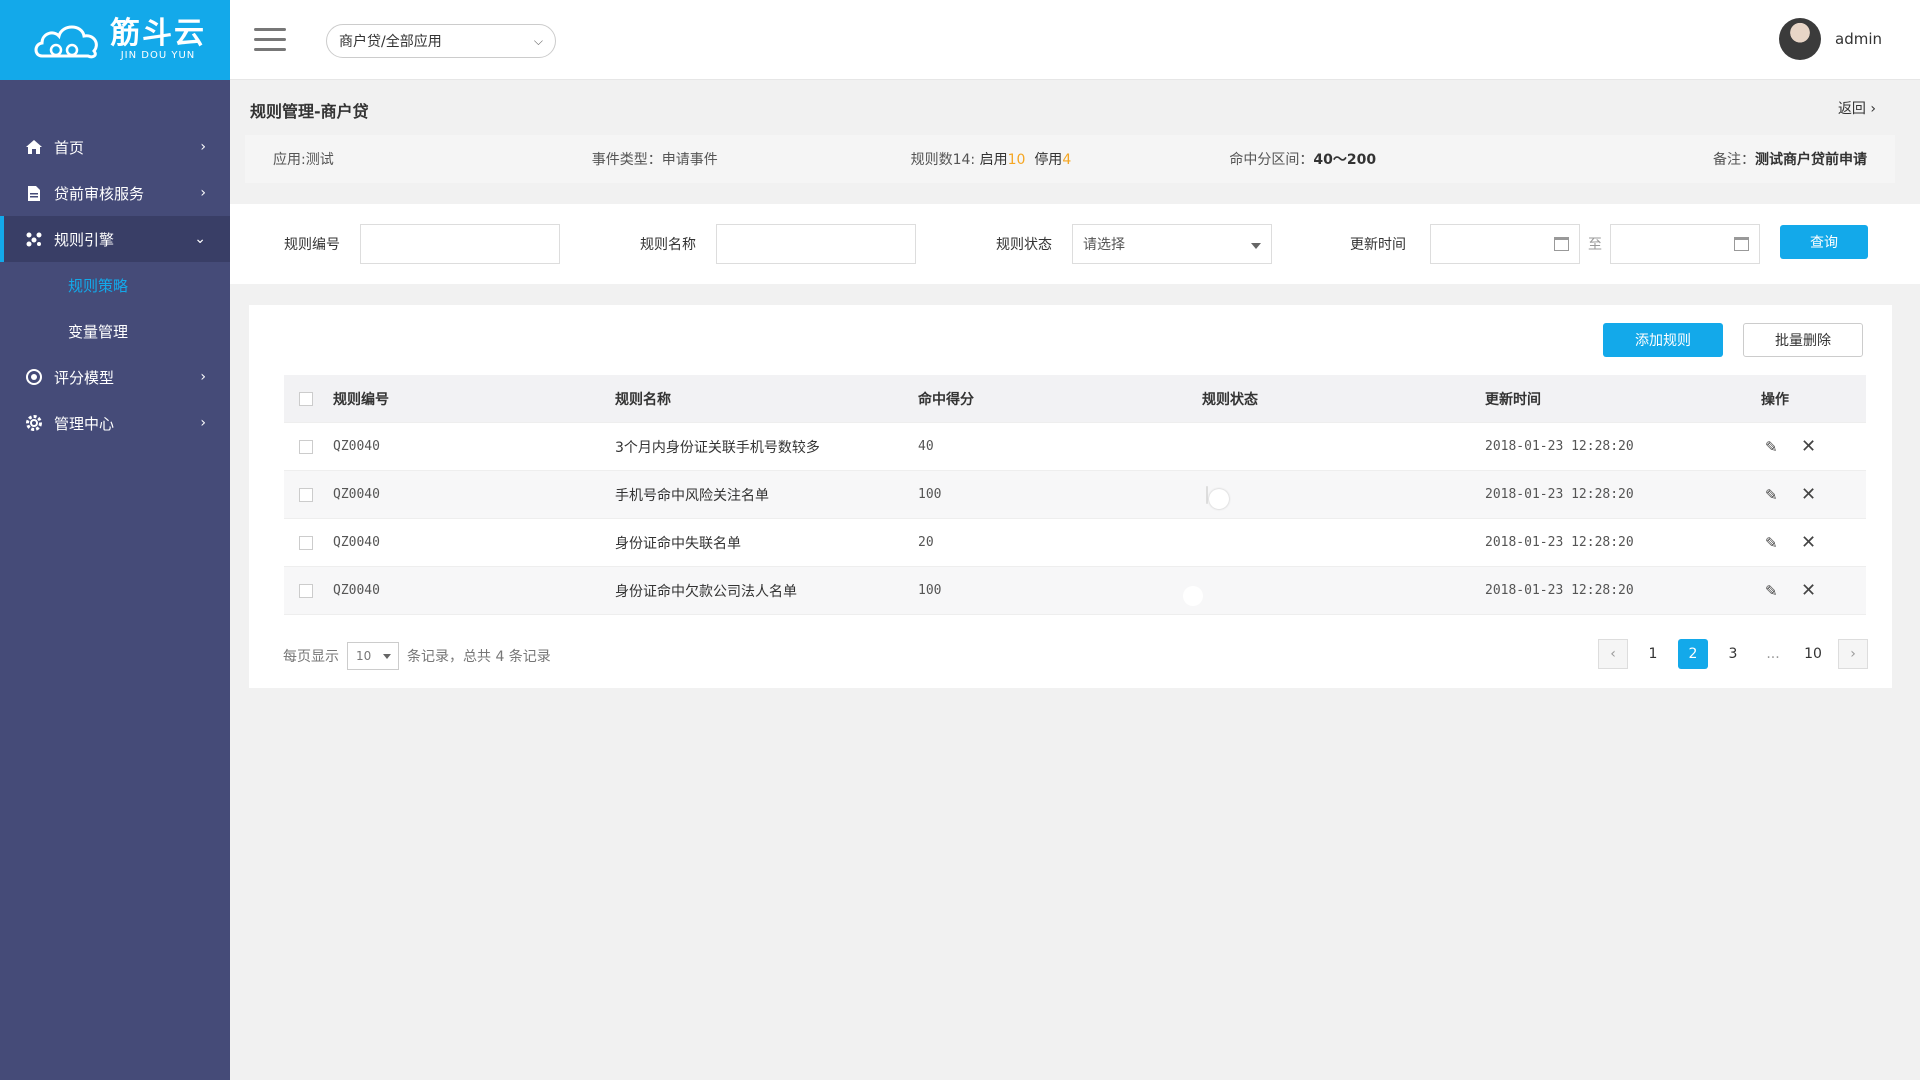 This screenshot has width=1920, height=1080. Describe the element at coordinates (1388, 159) in the screenshot. I see `info-score-range: 命中分区间：40～200` at that location.